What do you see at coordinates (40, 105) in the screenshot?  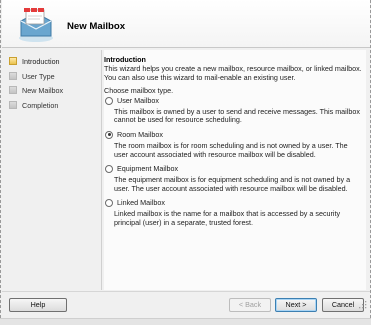 I see `nav-step-label: Completion` at bounding box center [40, 105].